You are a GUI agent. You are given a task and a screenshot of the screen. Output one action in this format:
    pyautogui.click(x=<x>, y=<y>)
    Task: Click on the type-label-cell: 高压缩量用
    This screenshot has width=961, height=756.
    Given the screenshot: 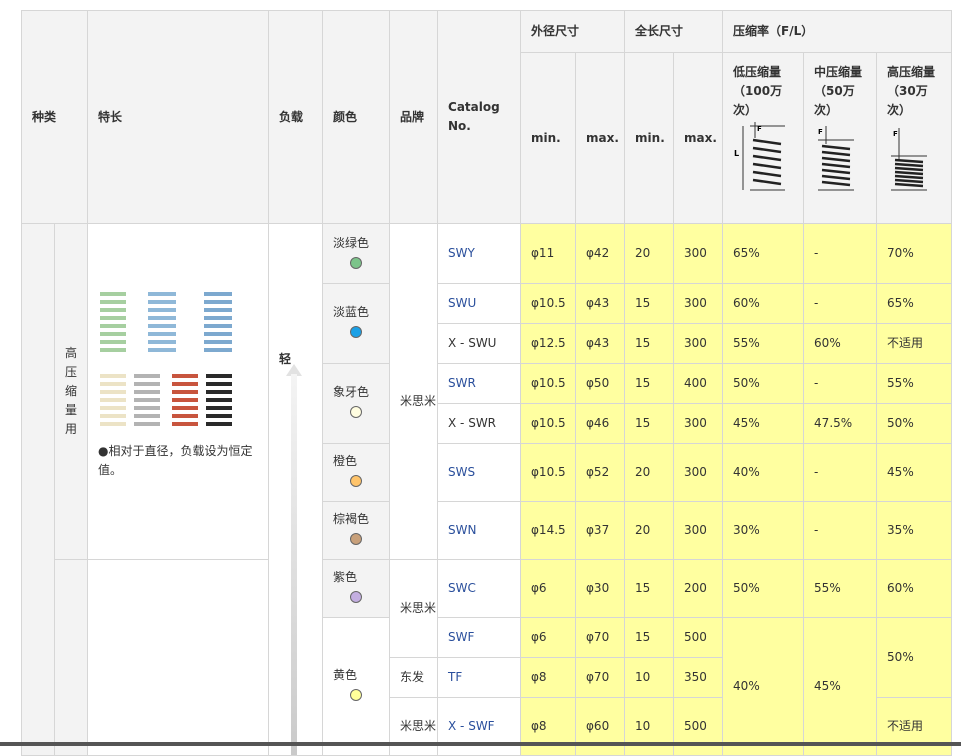 What is the action you would take?
    pyautogui.click(x=71, y=391)
    